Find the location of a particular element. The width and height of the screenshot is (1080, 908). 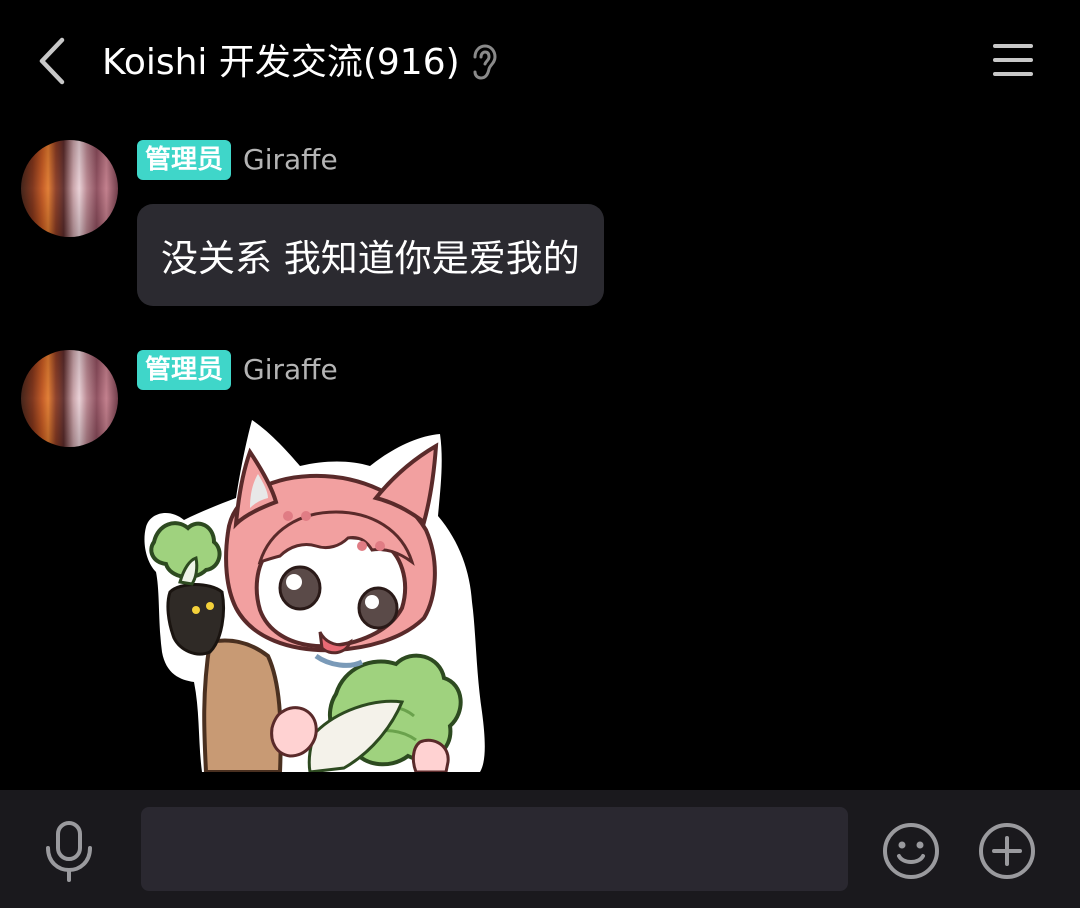

more-button is located at coordinates (1007, 851).